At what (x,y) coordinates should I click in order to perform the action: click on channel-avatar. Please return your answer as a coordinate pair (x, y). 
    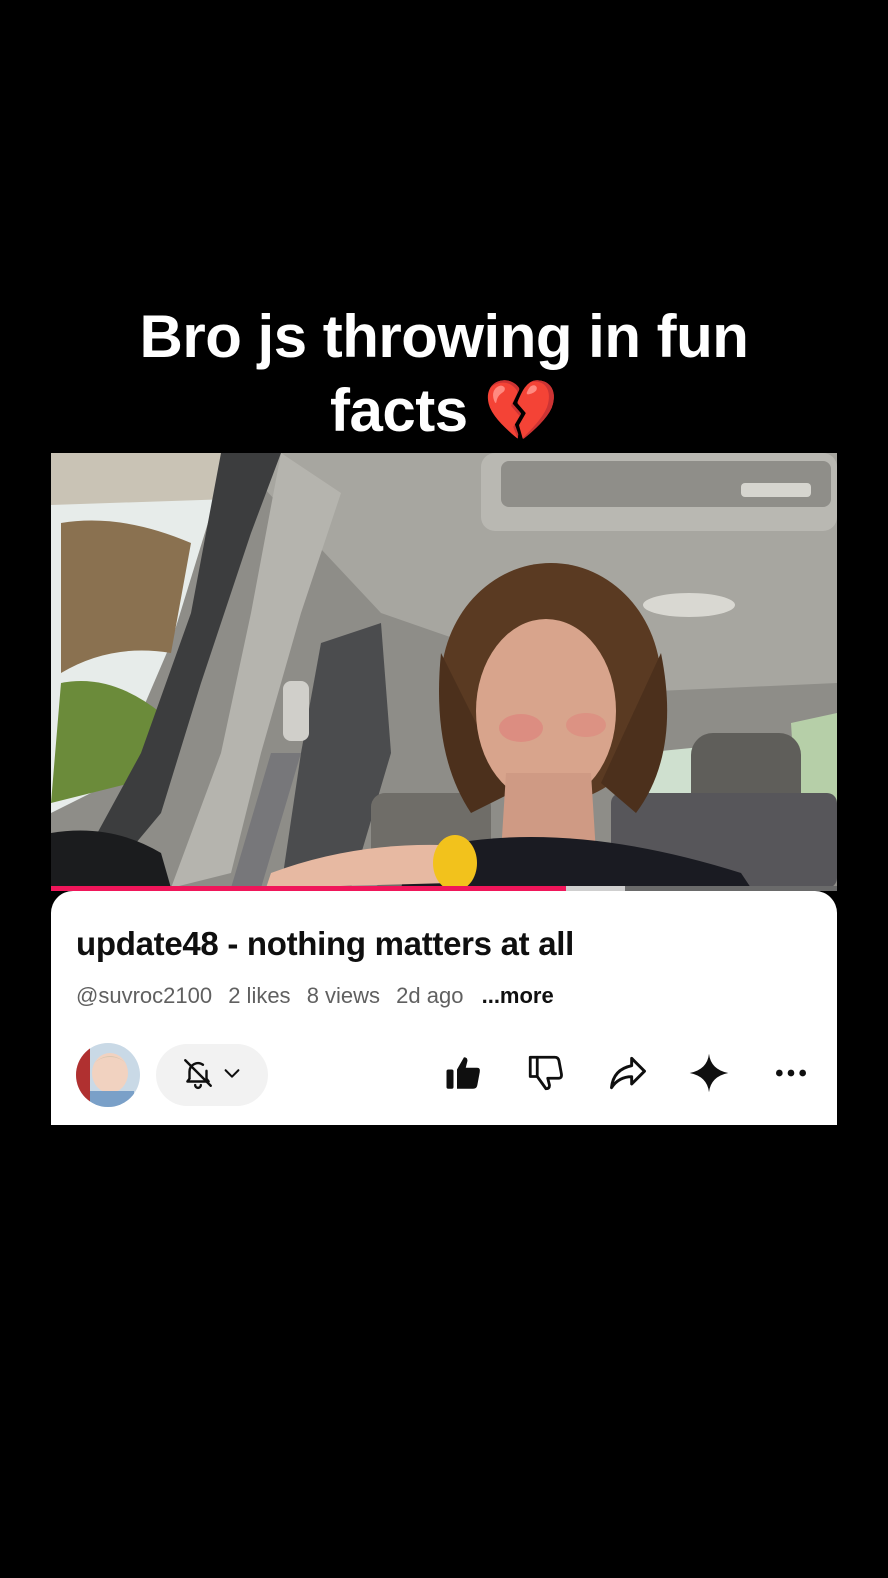
    Looking at the image, I should click on (108, 1075).